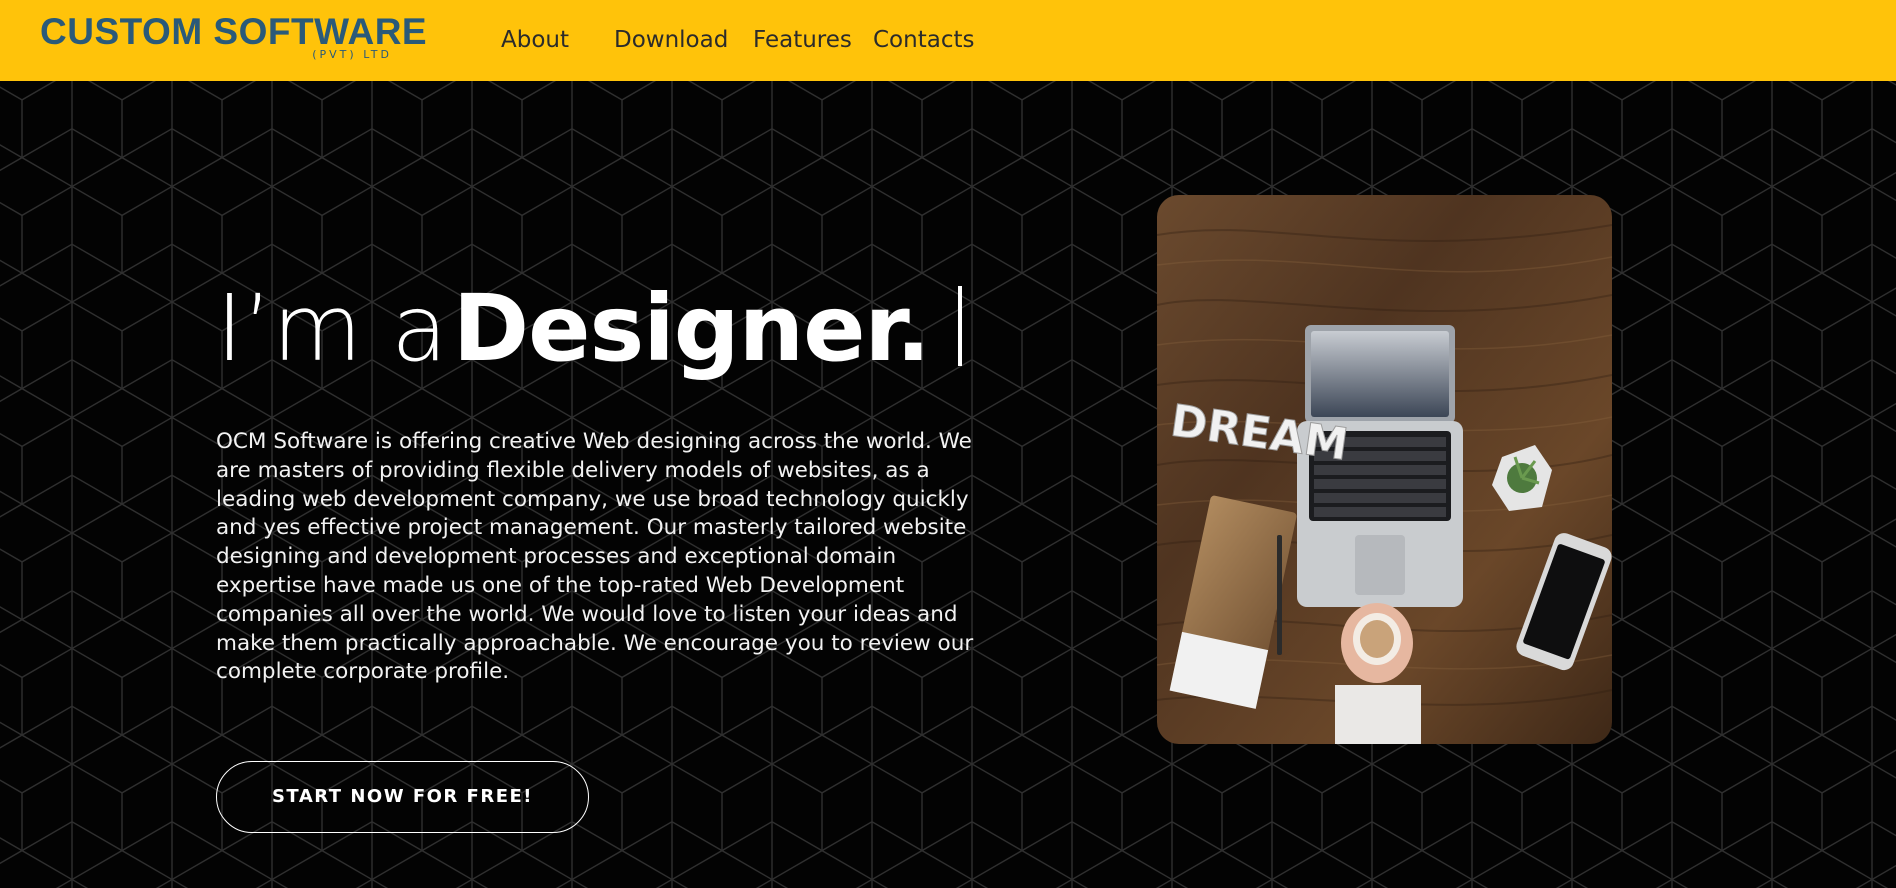 The image size is (1896, 888). I want to click on hero-headline: I’m a Designer., so click(589, 329).